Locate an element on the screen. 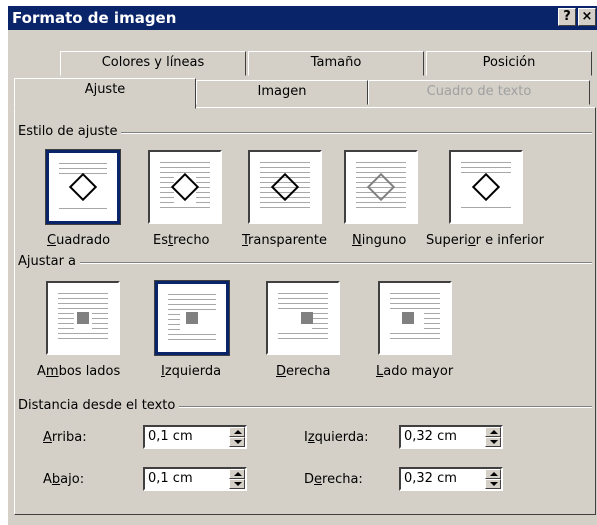 This screenshot has height=525, width=597. wrap-none-label: Ninguno is located at coordinates (379, 240).